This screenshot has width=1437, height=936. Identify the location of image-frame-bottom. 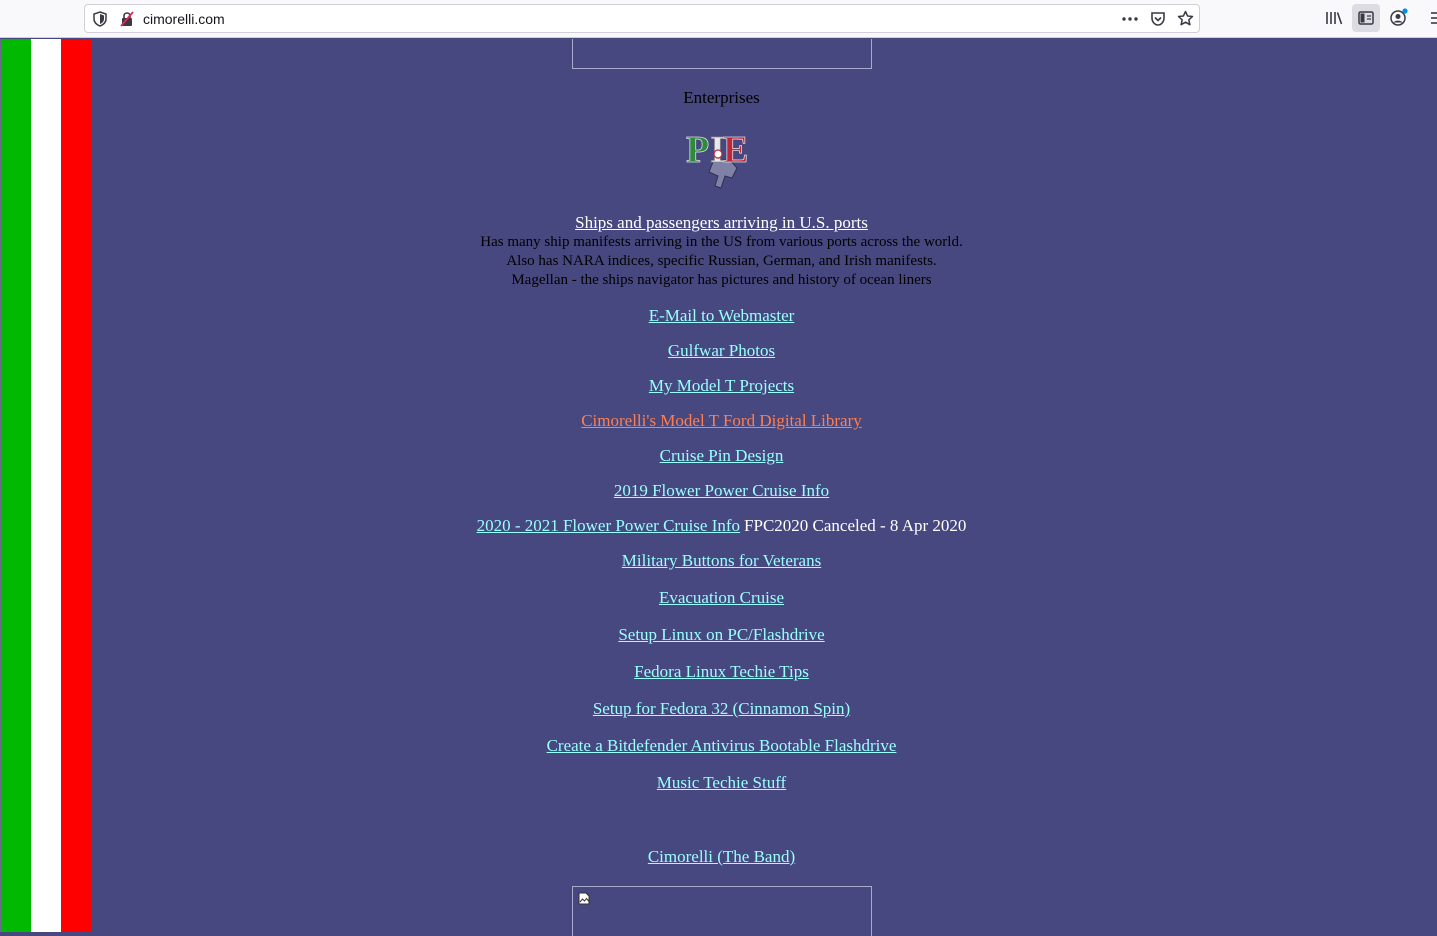
(722, 911).